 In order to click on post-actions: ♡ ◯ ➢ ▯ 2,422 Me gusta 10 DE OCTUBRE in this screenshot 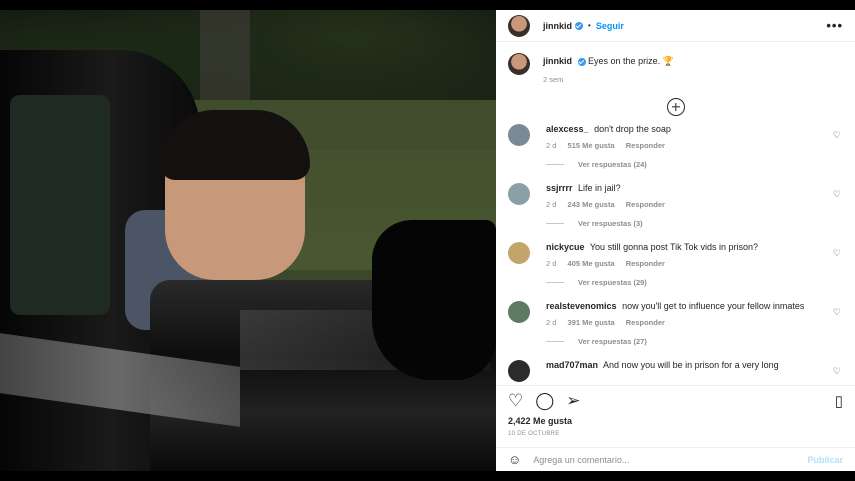, I will do `click(675, 411)`.